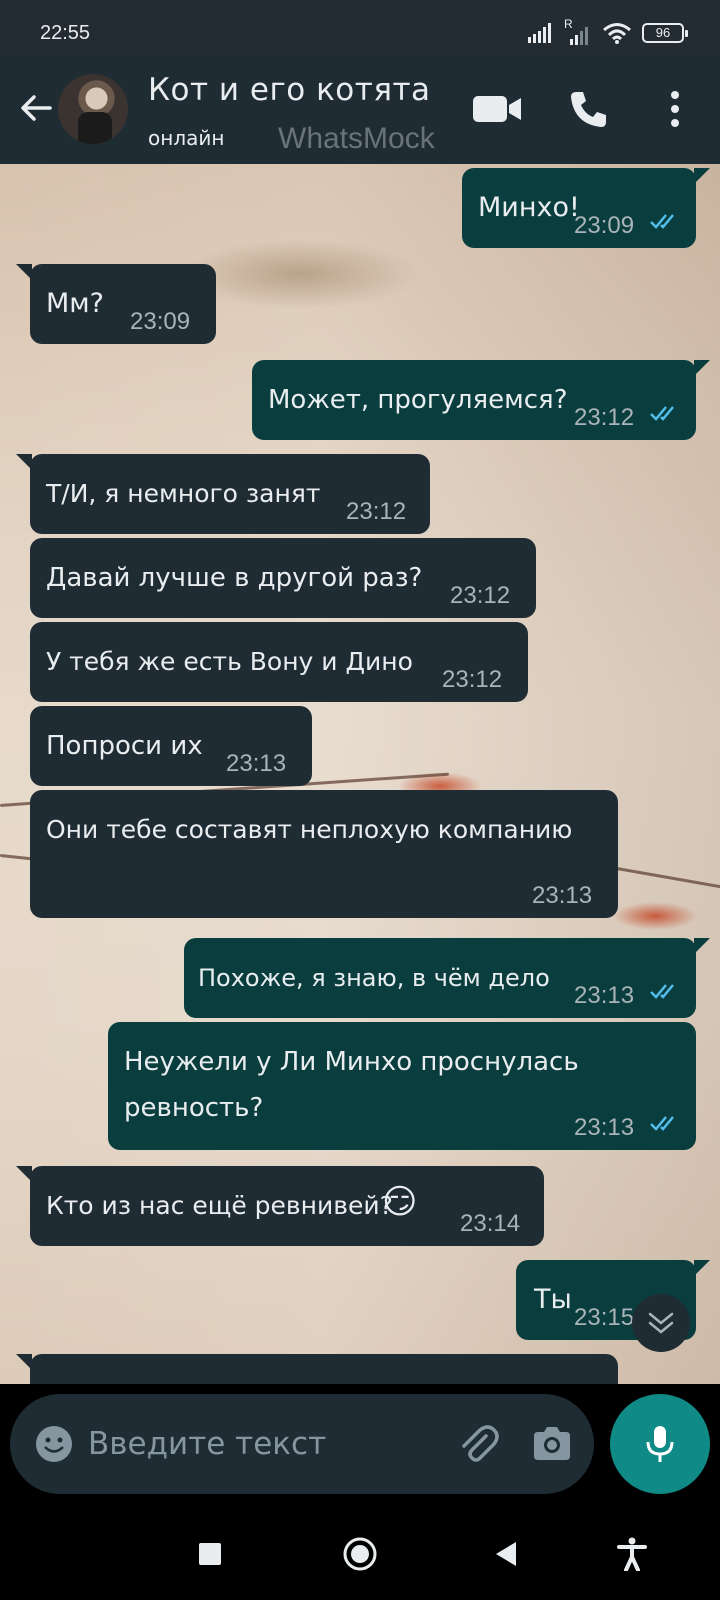 This screenshot has width=720, height=1600. I want to click on message-text: У тебя же есть Вону и Дино, so click(229, 661).